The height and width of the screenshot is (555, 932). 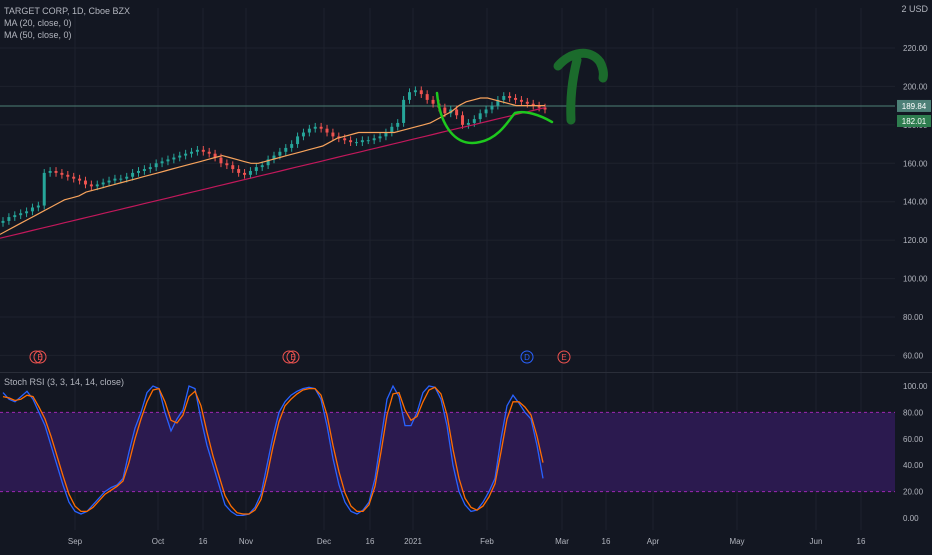 What do you see at coordinates (915, 279) in the screenshot?
I see `price-y-tick: 100.00` at bounding box center [915, 279].